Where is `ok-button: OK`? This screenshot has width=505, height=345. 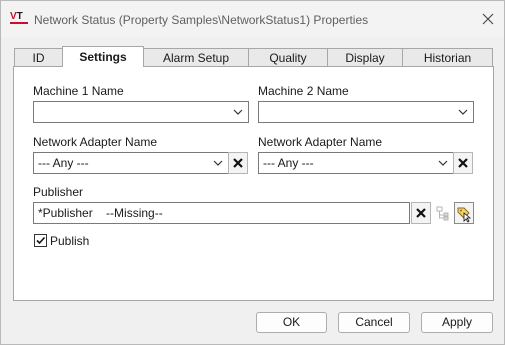 ok-button: OK is located at coordinates (291, 322).